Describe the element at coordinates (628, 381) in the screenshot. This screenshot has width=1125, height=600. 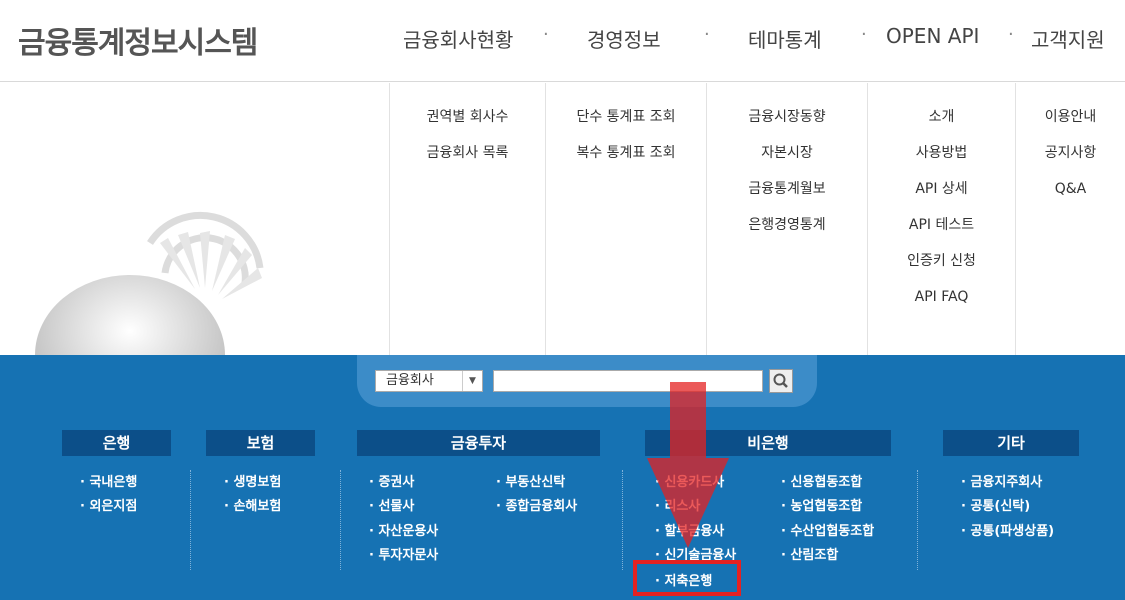
I see `search-input` at that location.